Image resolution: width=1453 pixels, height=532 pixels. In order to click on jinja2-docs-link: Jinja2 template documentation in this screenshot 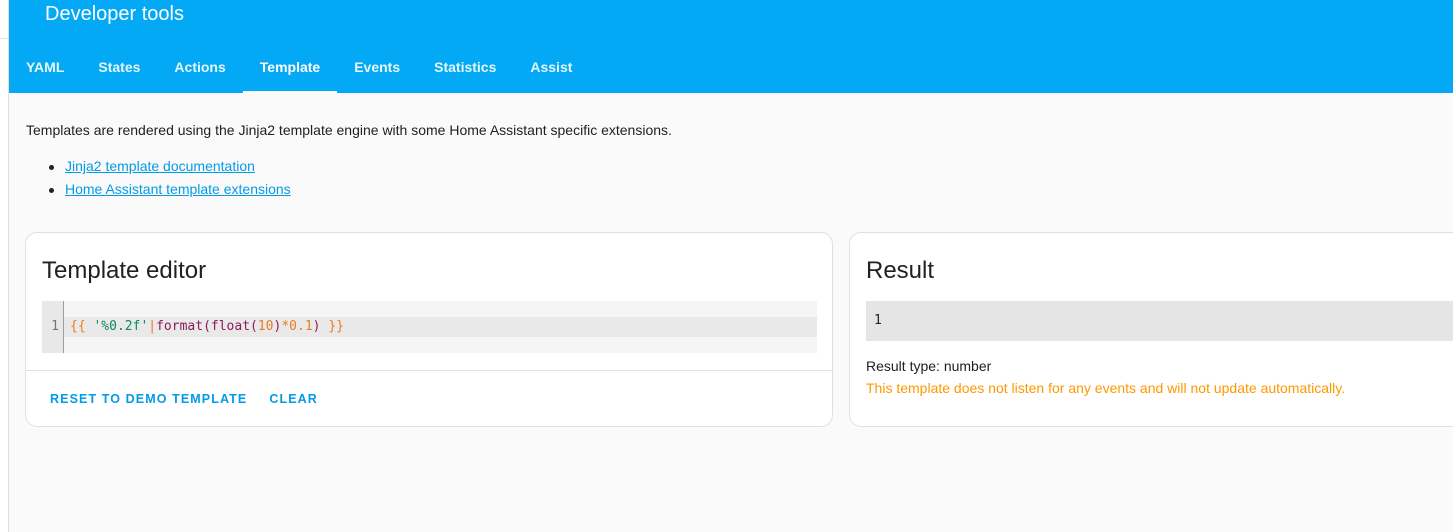, I will do `click(160, 166)`.